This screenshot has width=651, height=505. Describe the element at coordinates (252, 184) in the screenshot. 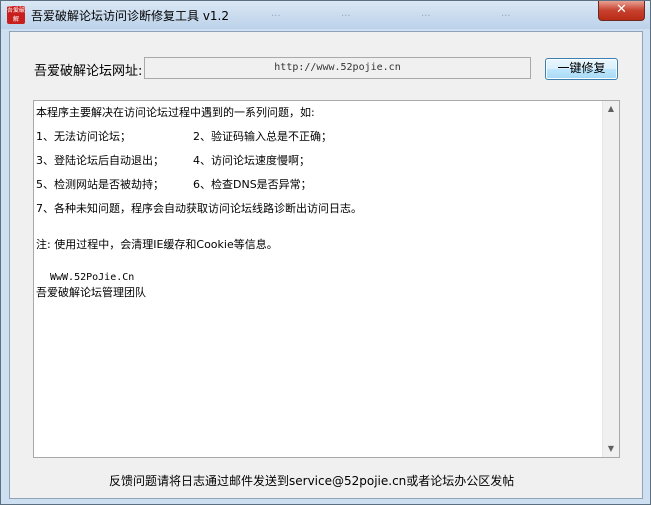

I see `issue-item: 6、检查DNS是否异常；` at that location.